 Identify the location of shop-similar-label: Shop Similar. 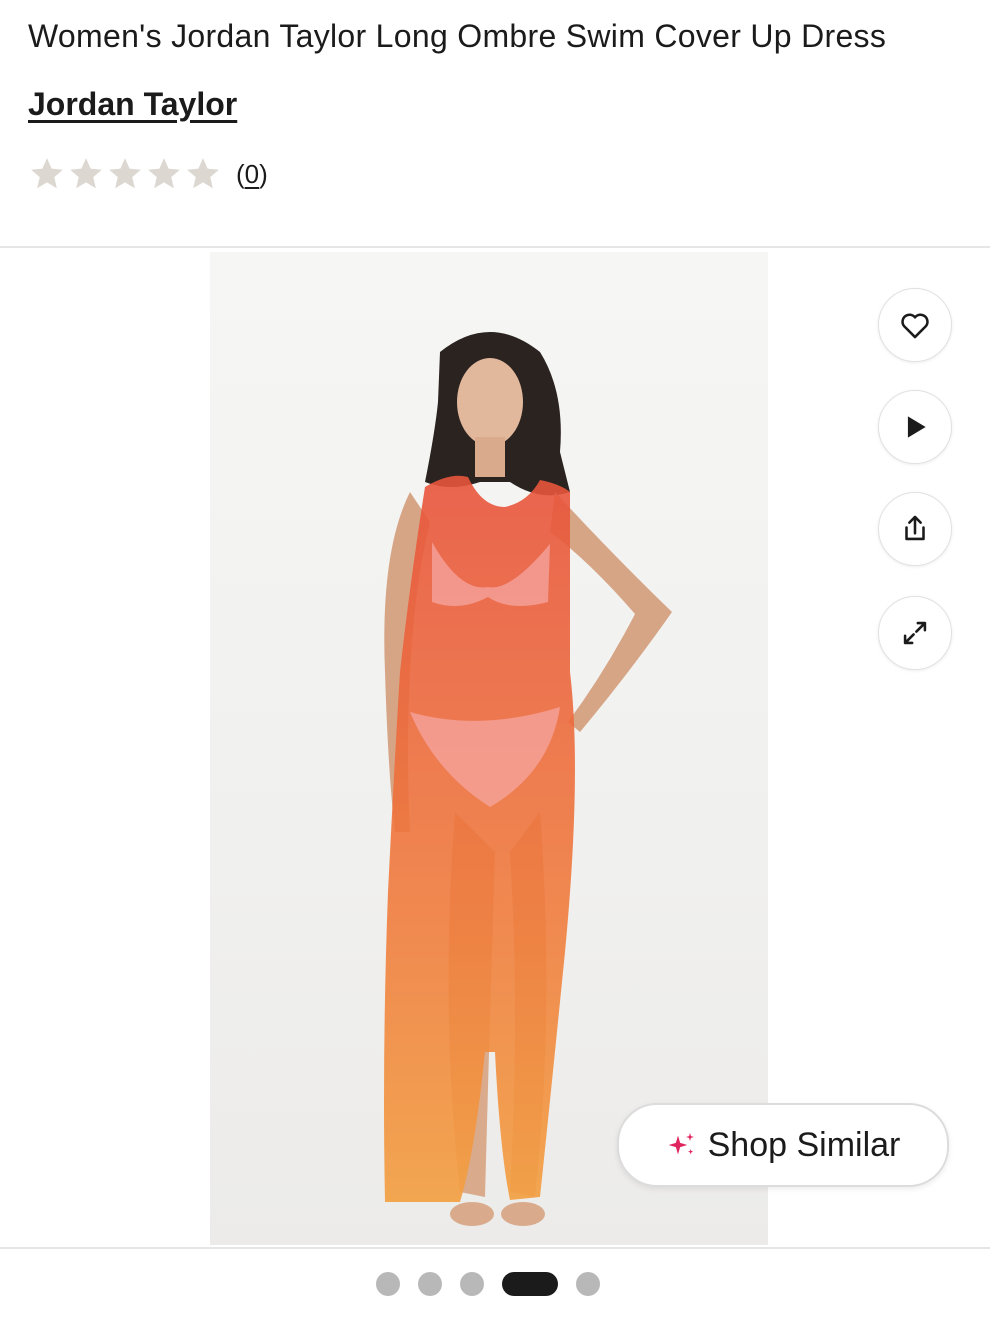
(804, 1144).